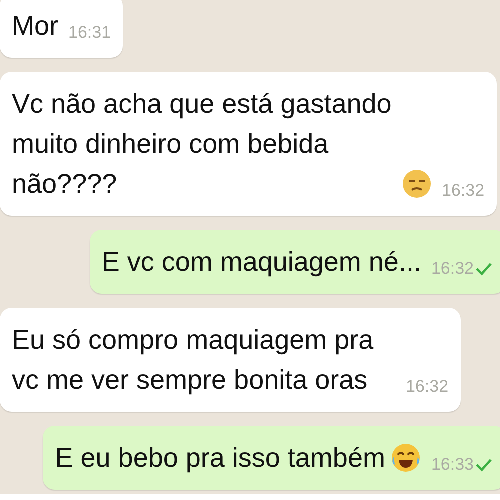 This screenshot has width=500, height=500. I want to click on laughing-face-icon, so click(406, 458).